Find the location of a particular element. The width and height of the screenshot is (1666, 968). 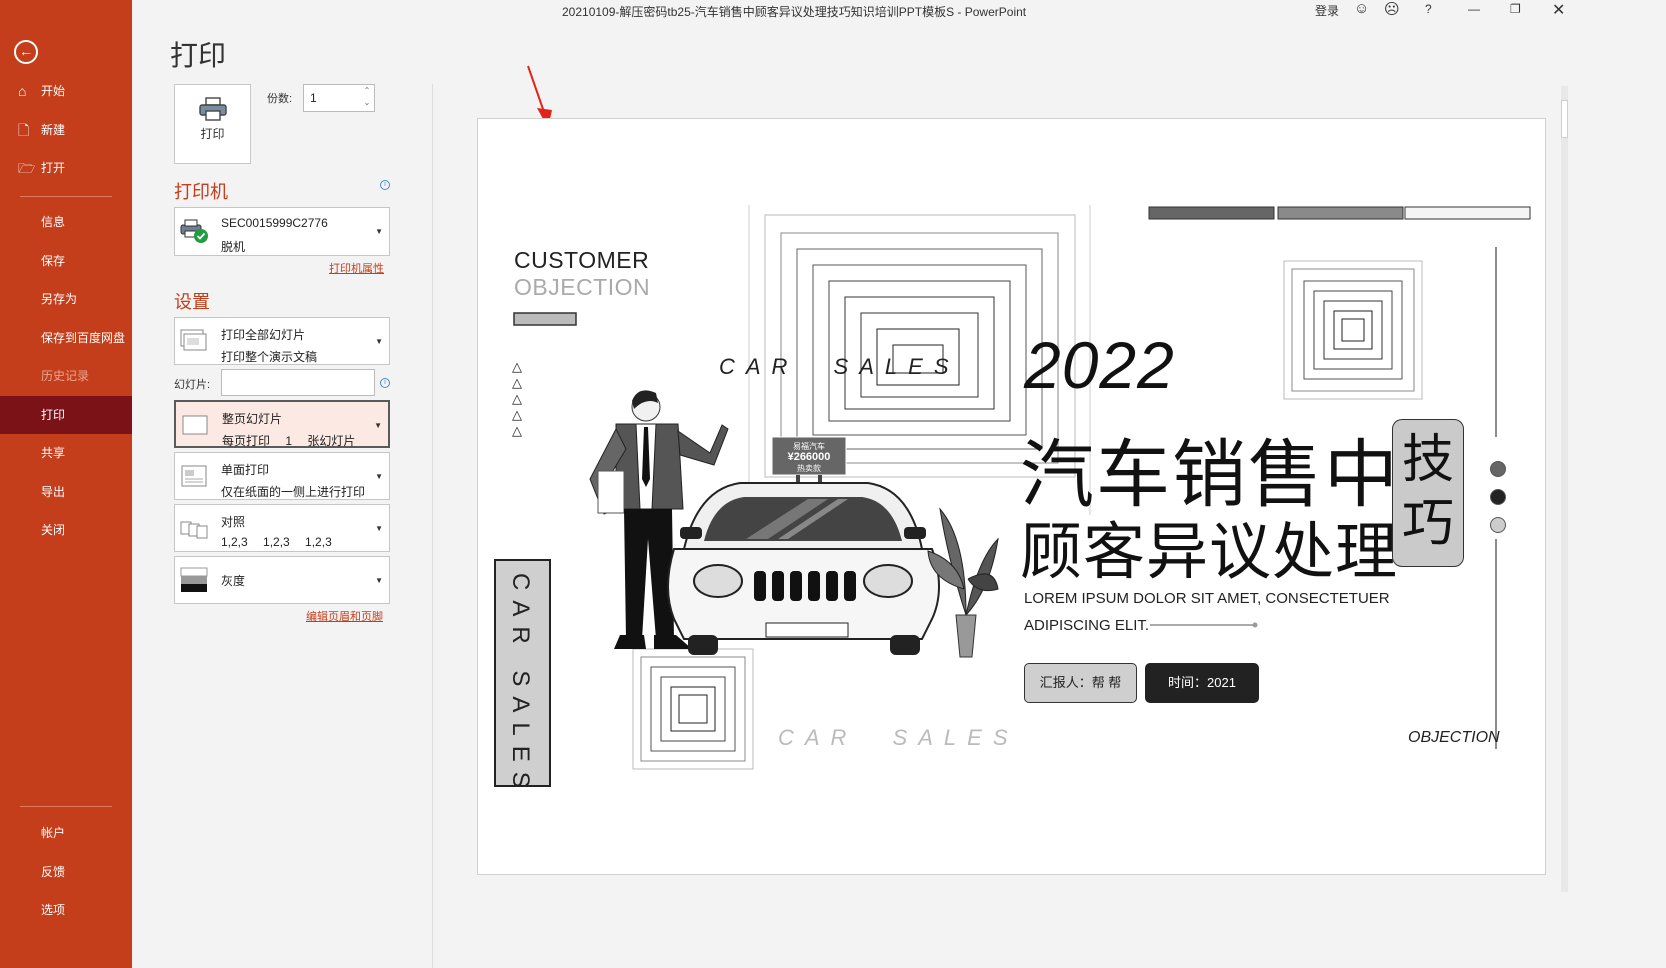

slide-tag-box: 技 巧 is located at coordinates (1428, 493).